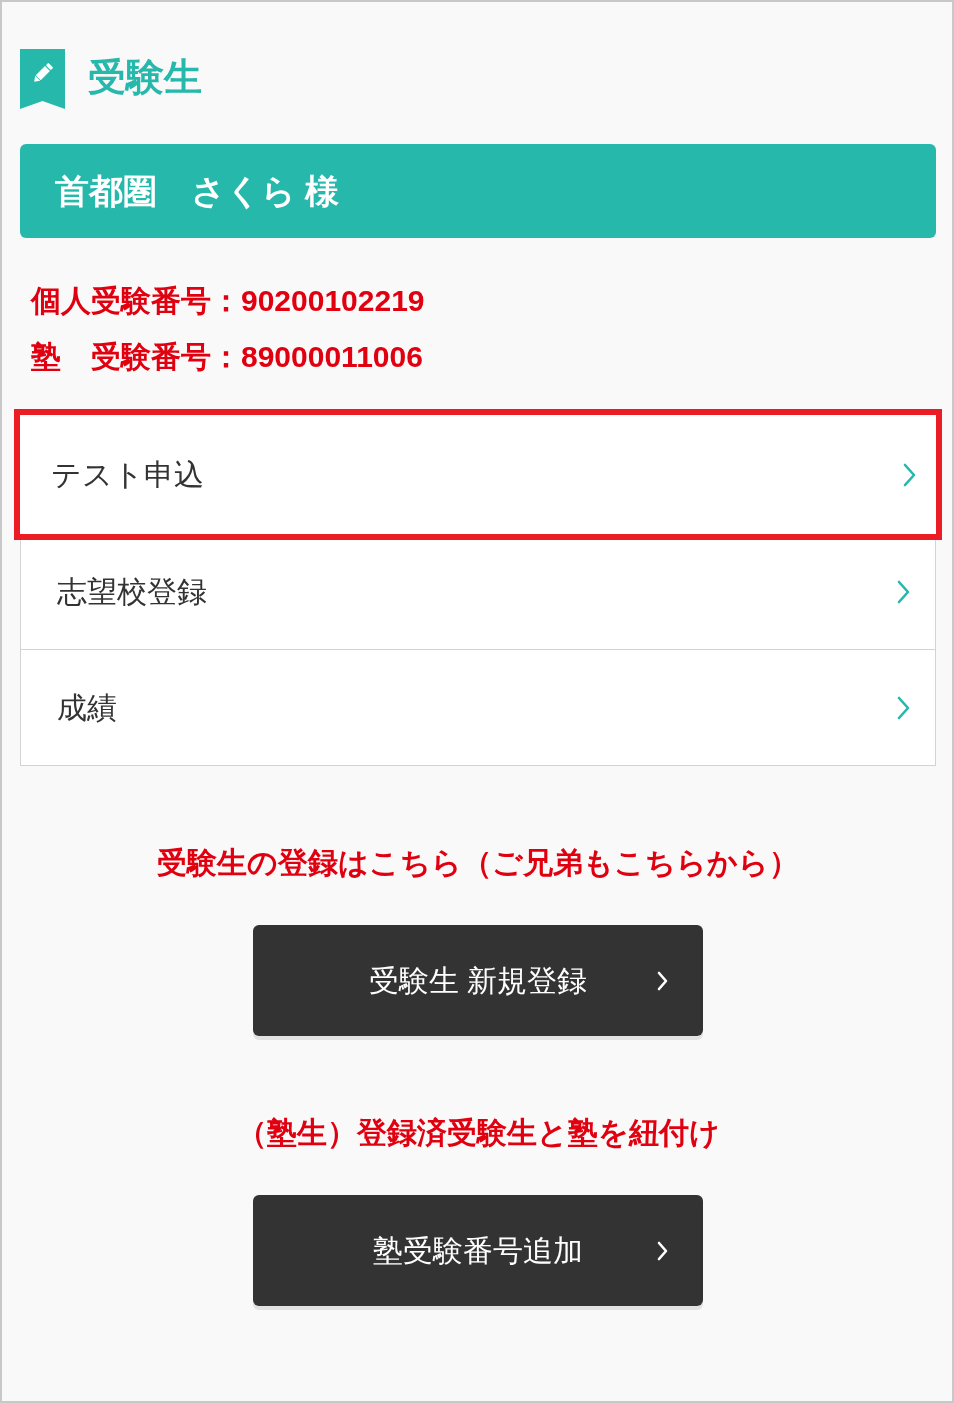 This screenshot has height=1403, width=954. I want to click on section-title: 受験生, so click(145, 77).